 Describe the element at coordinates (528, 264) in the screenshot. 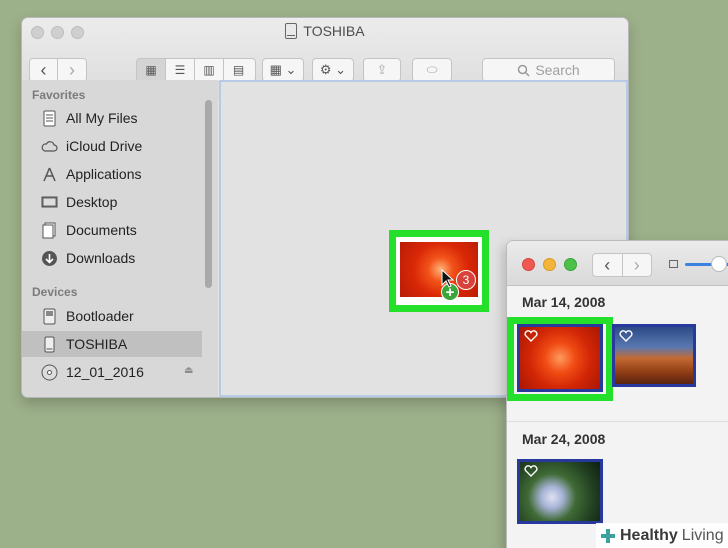

I see `close-button` at that location.